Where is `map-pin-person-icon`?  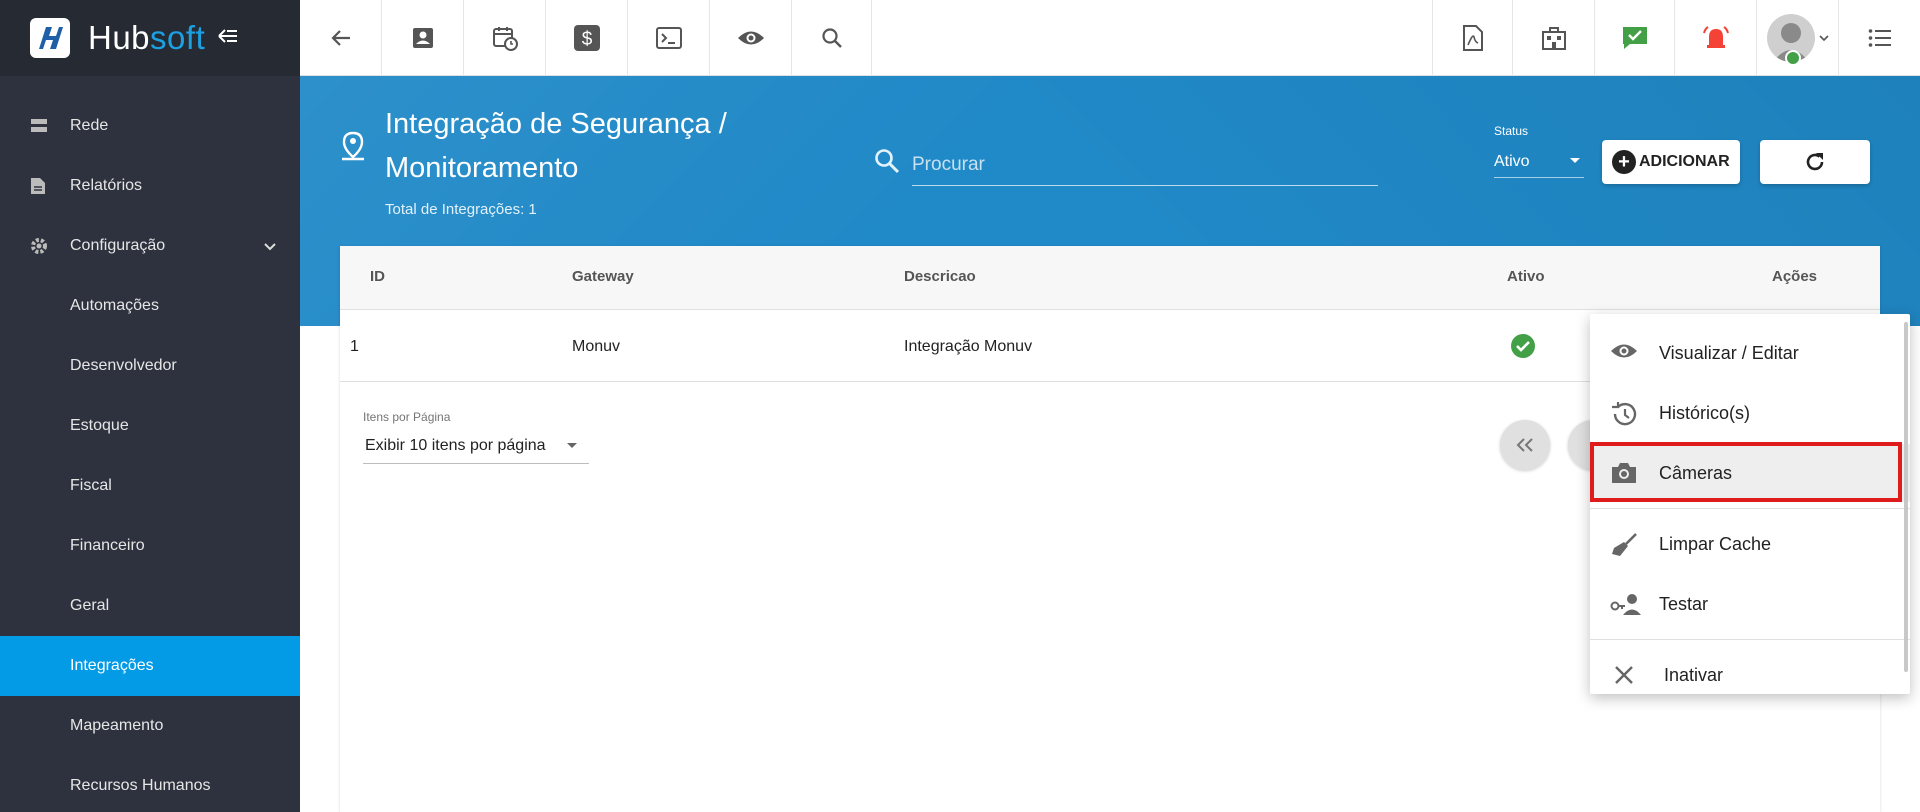
map-pin-person-icon is located at coordinates (353, 148).